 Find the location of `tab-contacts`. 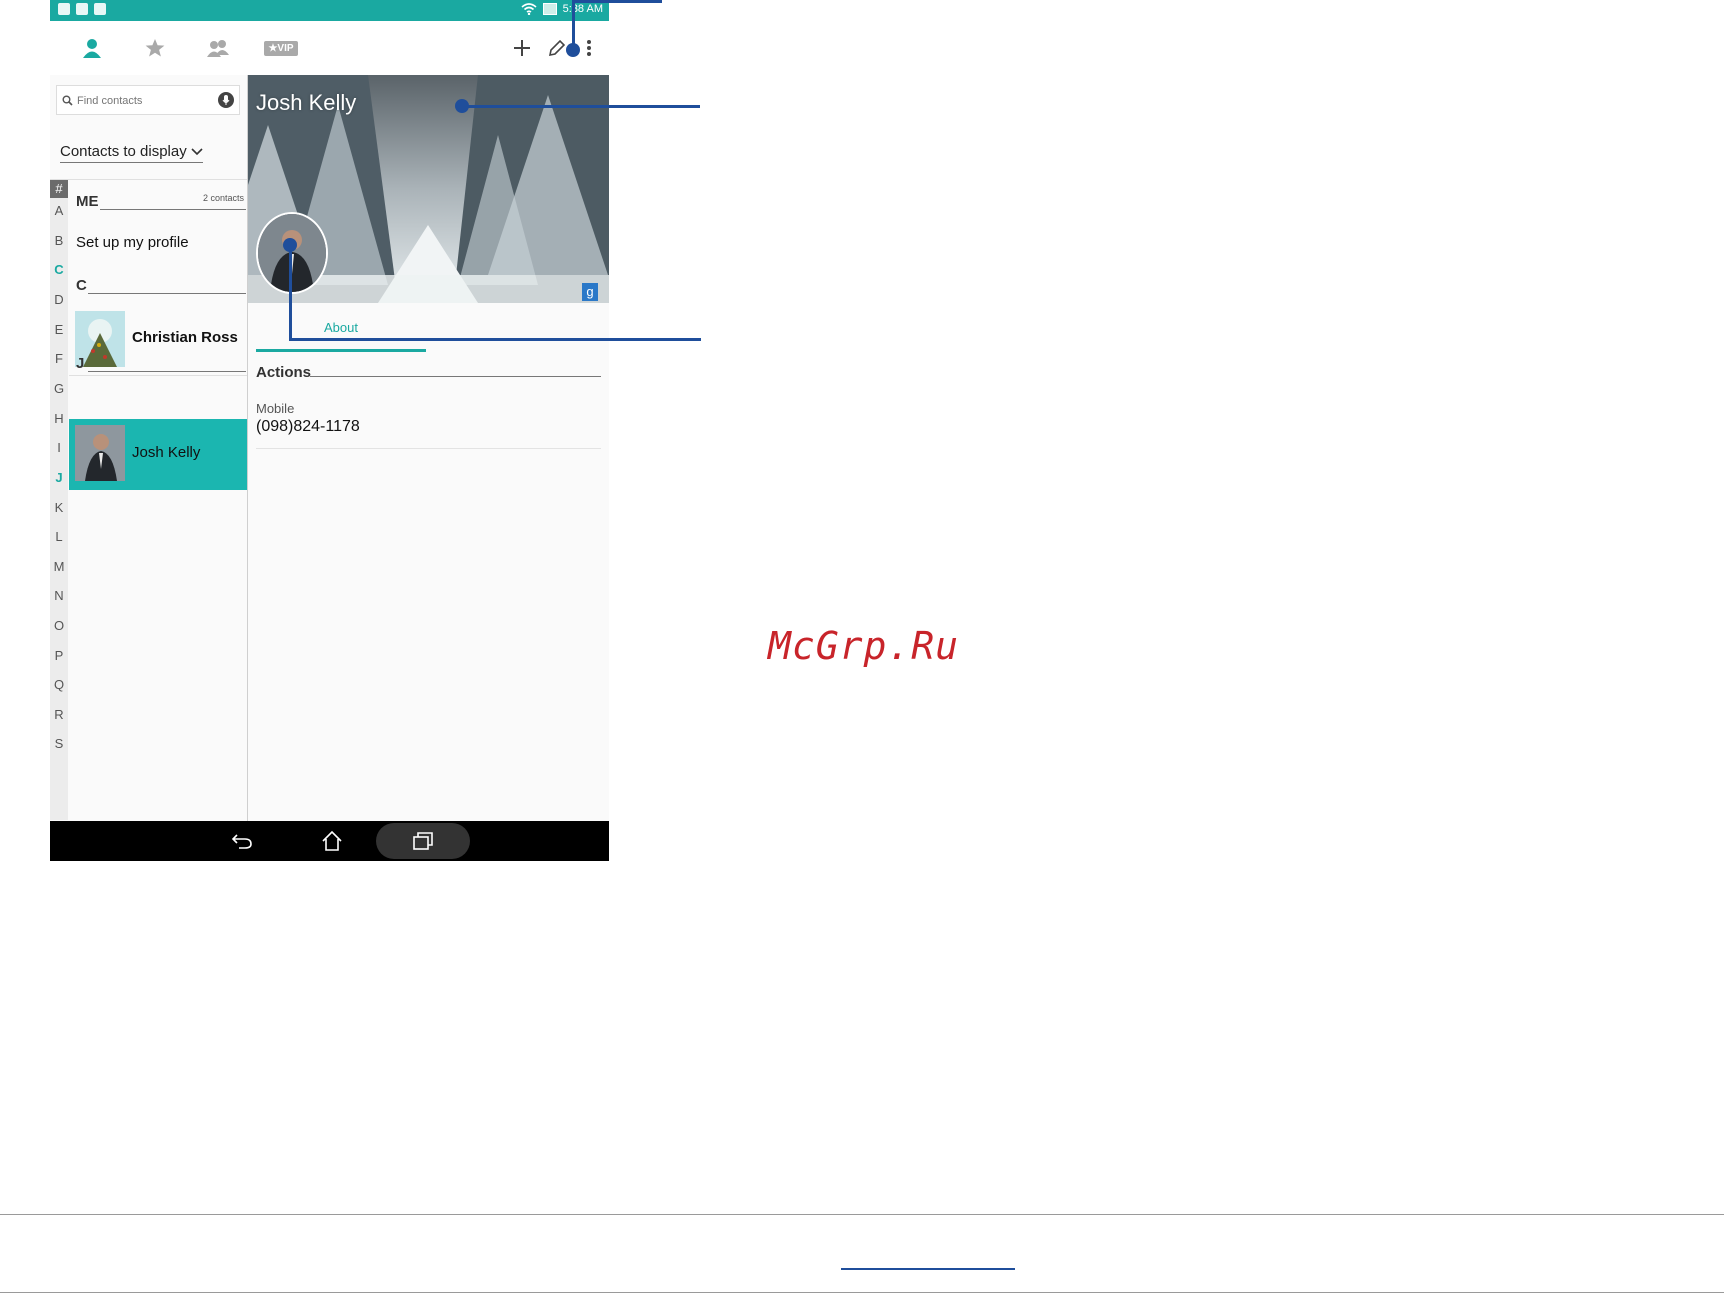

tab-contacts is located at coordinates (92, 48).